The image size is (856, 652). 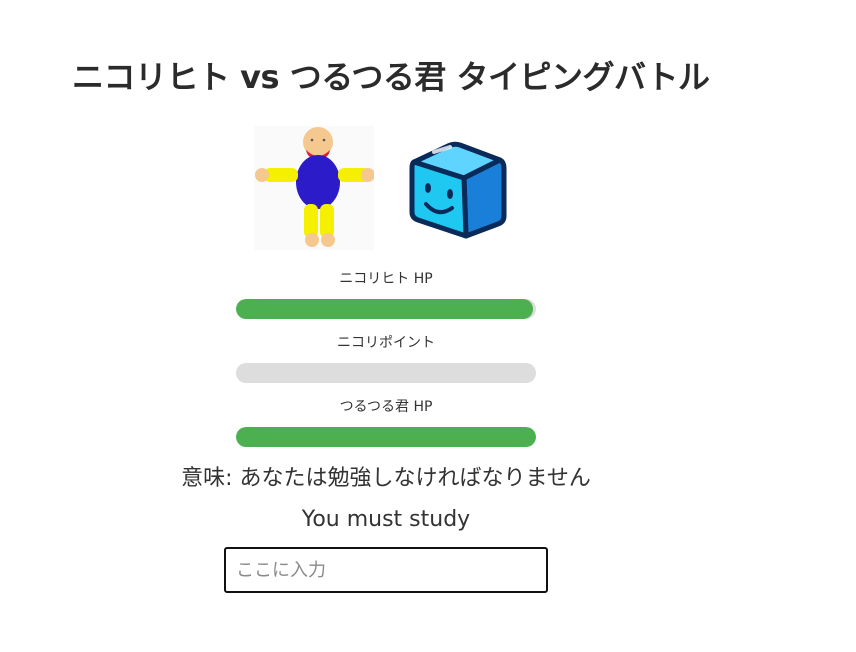 I want to click on nikori-point-bar, so click(x=386, y=373).